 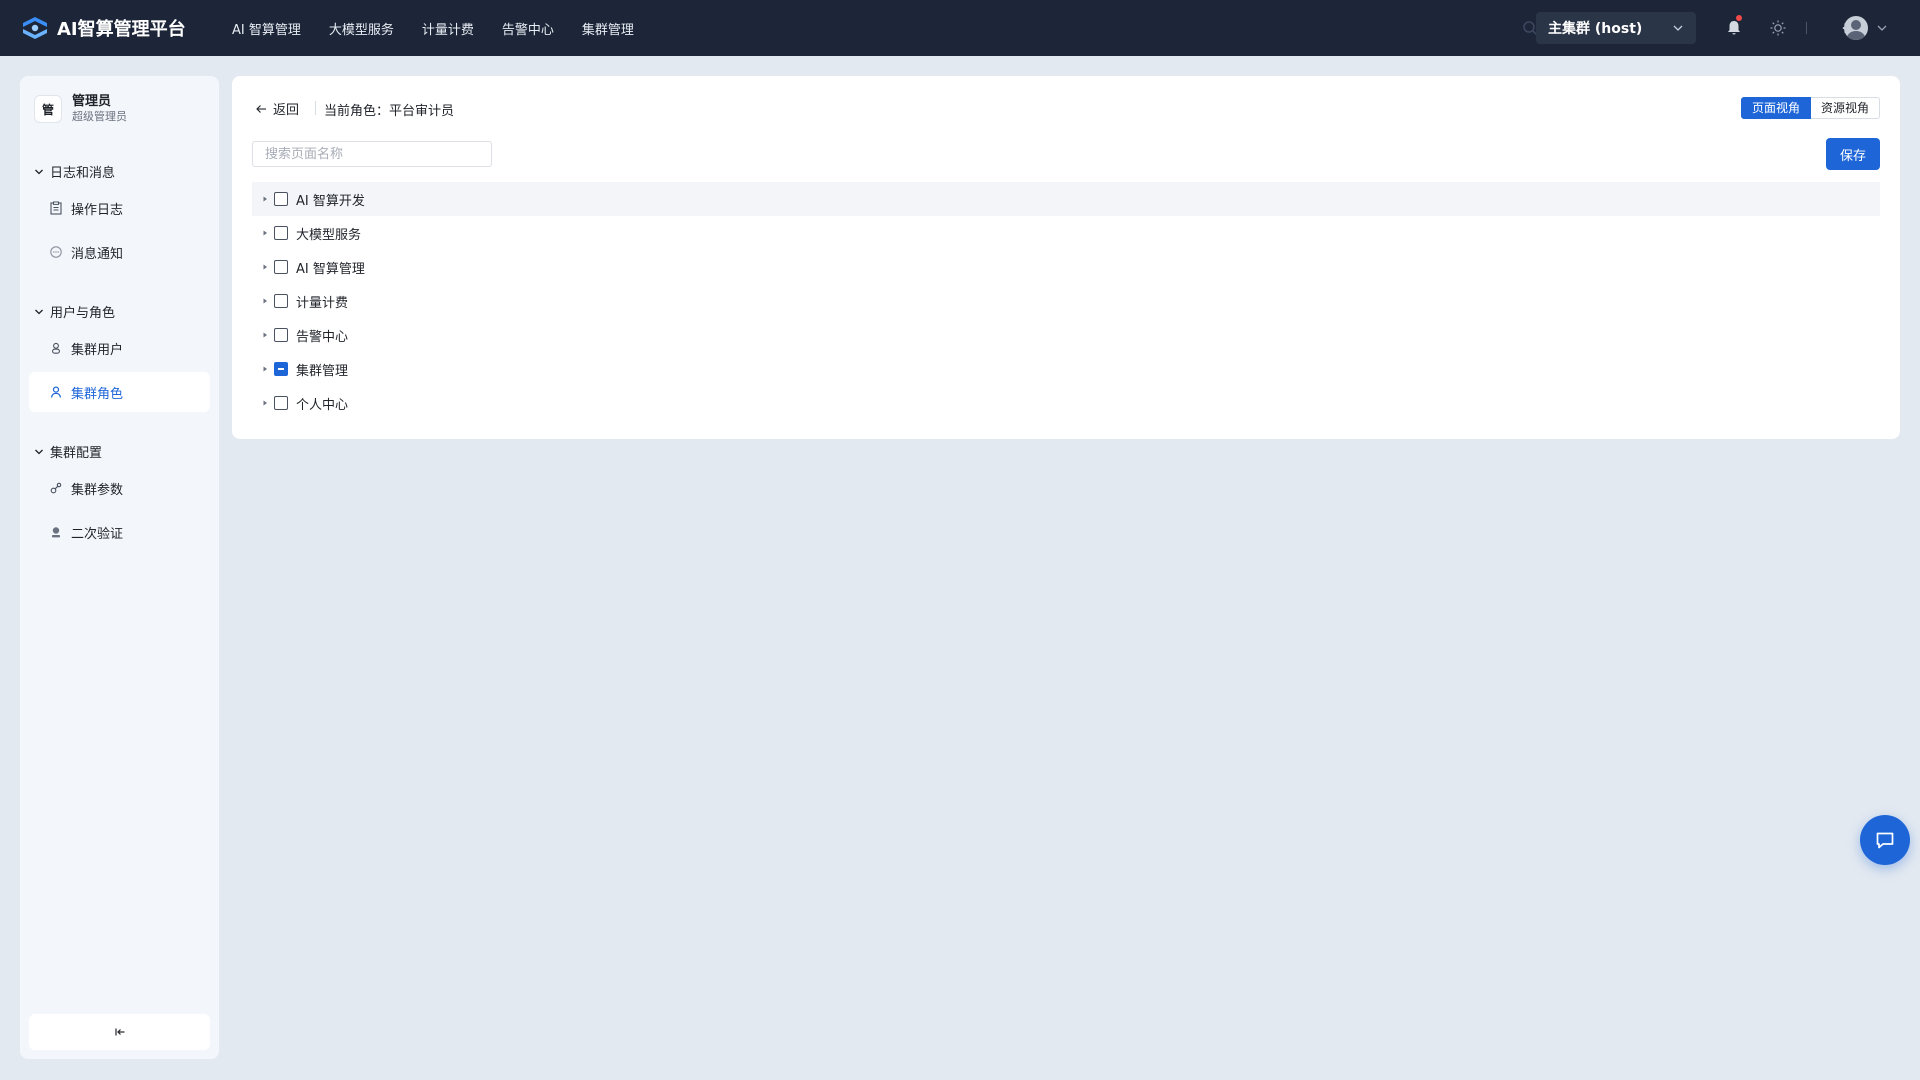 I want to click on sidebar-item-cluster-roles: 集群角色, so click(x=119, y=392).